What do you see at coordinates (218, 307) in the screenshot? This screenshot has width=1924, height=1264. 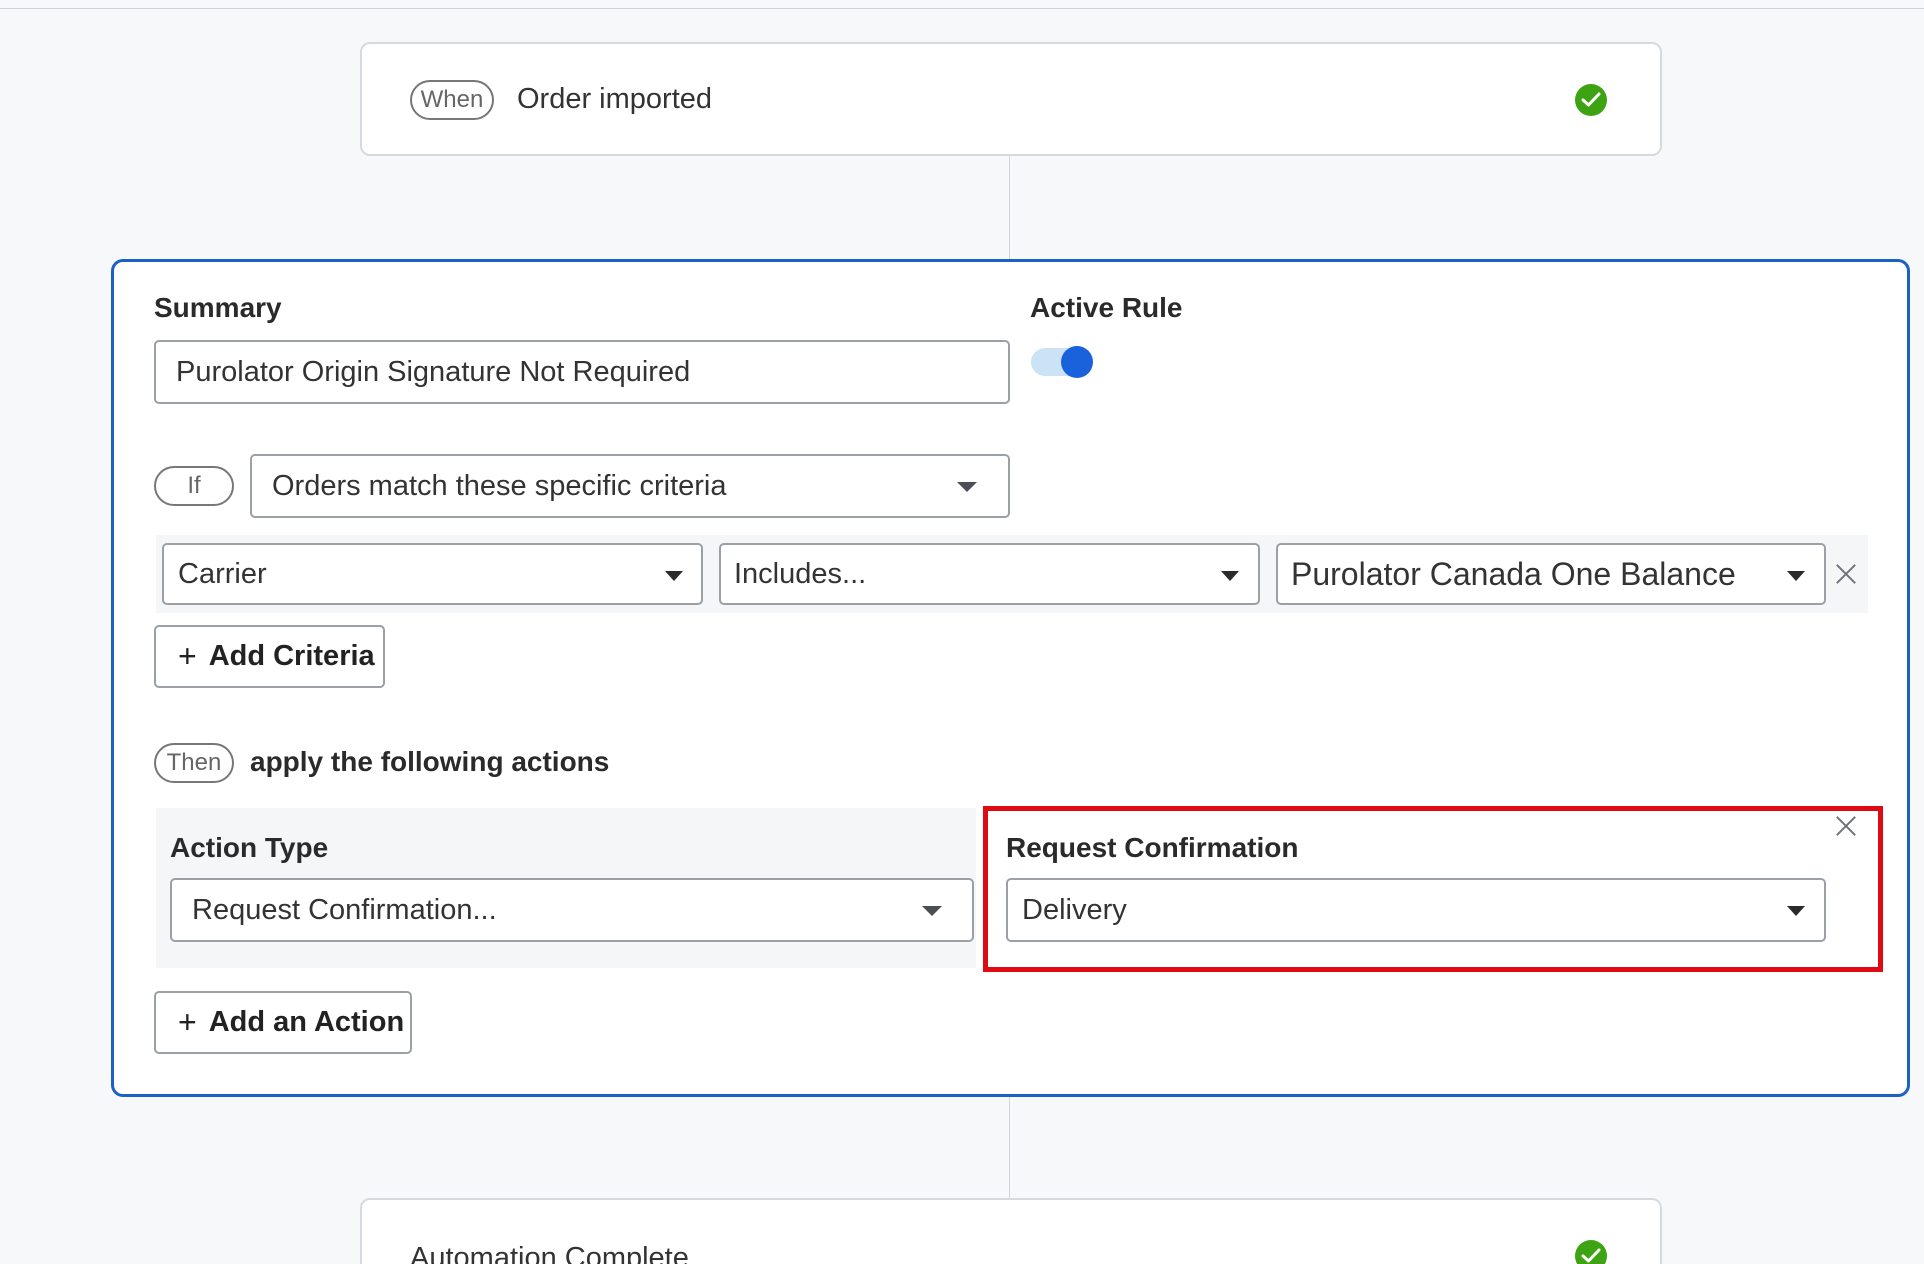 I see `summary-label: Summary` at bounding box center [218, 307].